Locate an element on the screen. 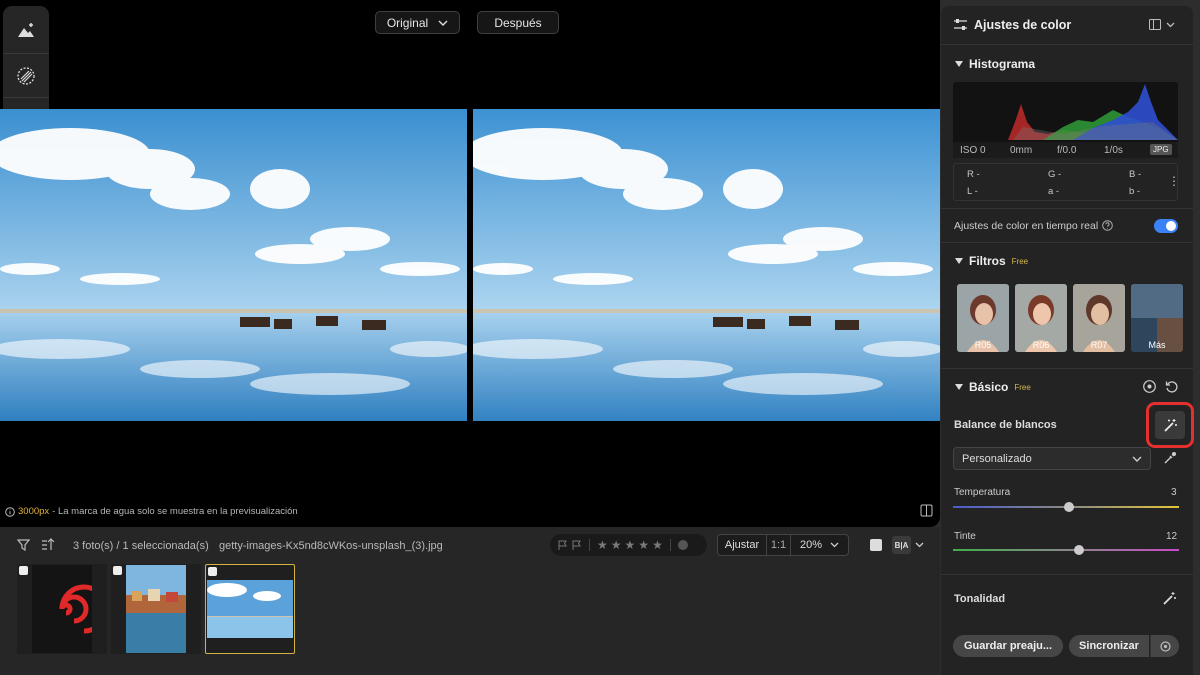 This screenshot has width=1200, height=675. temperature-value: 3 is located at coordinates (1174, 492).